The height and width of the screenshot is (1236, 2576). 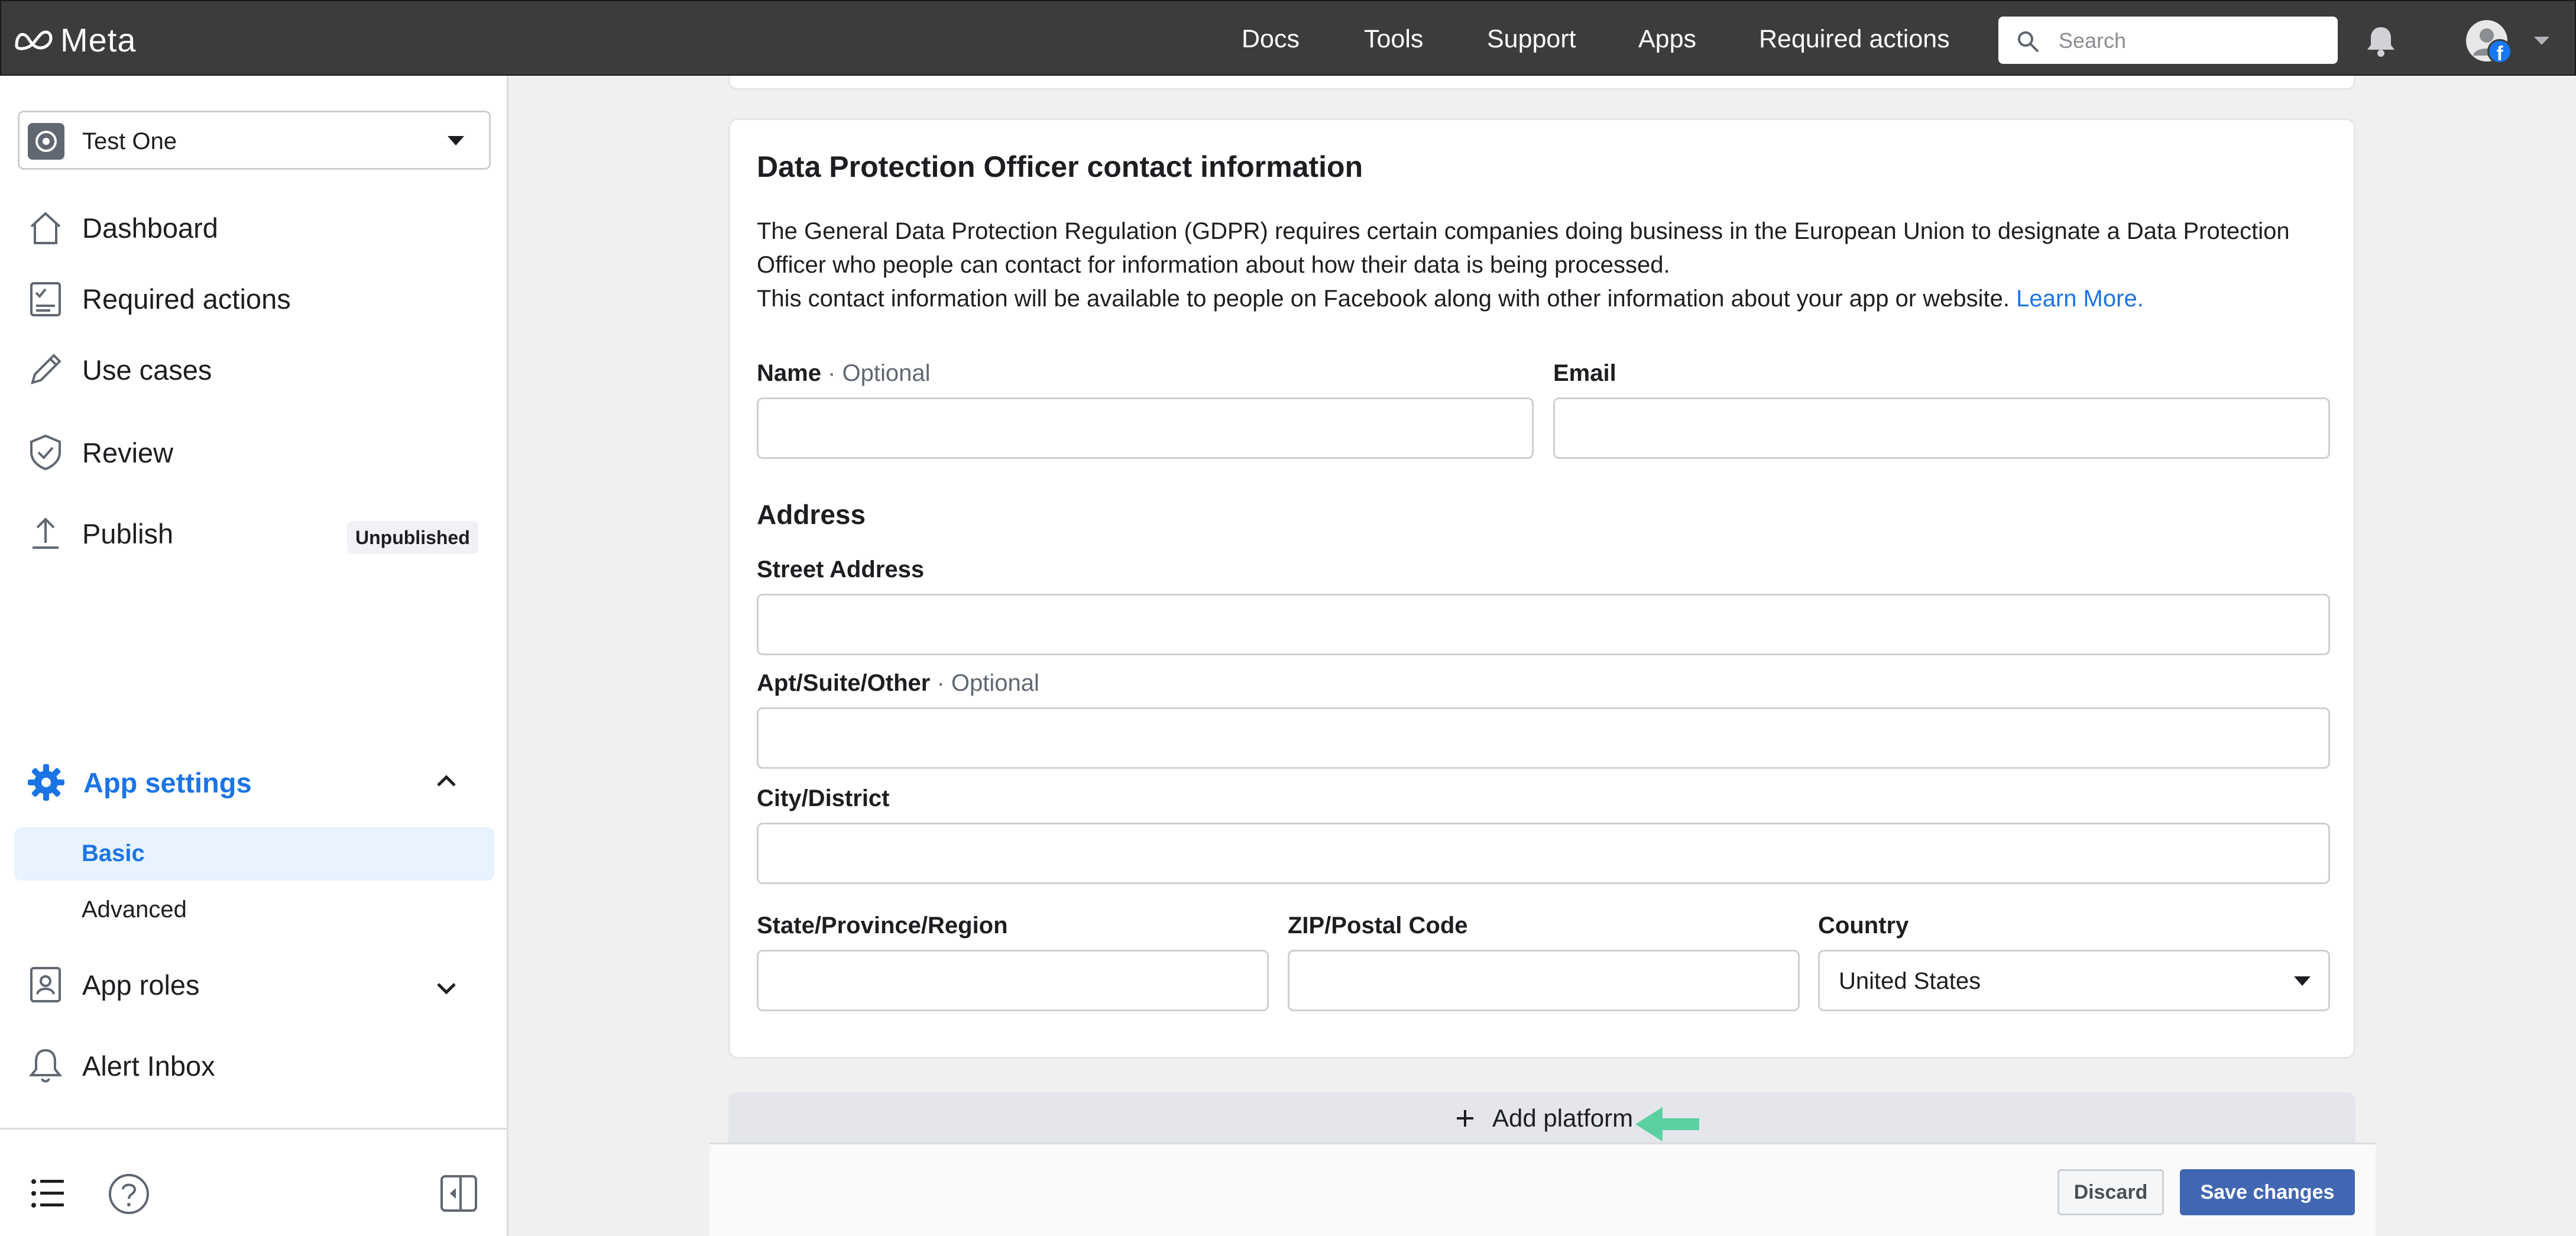 I want to click on sidebar-item-dashboard: Dashboard, so click(x=122, y=228).